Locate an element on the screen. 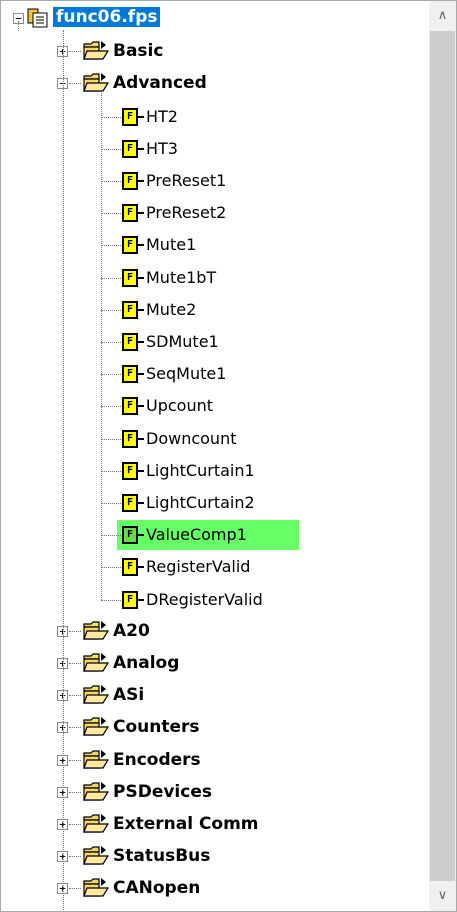 The image size is (457, 912). tree-function-item: F Mute1 is located at coordinates (215, 244).